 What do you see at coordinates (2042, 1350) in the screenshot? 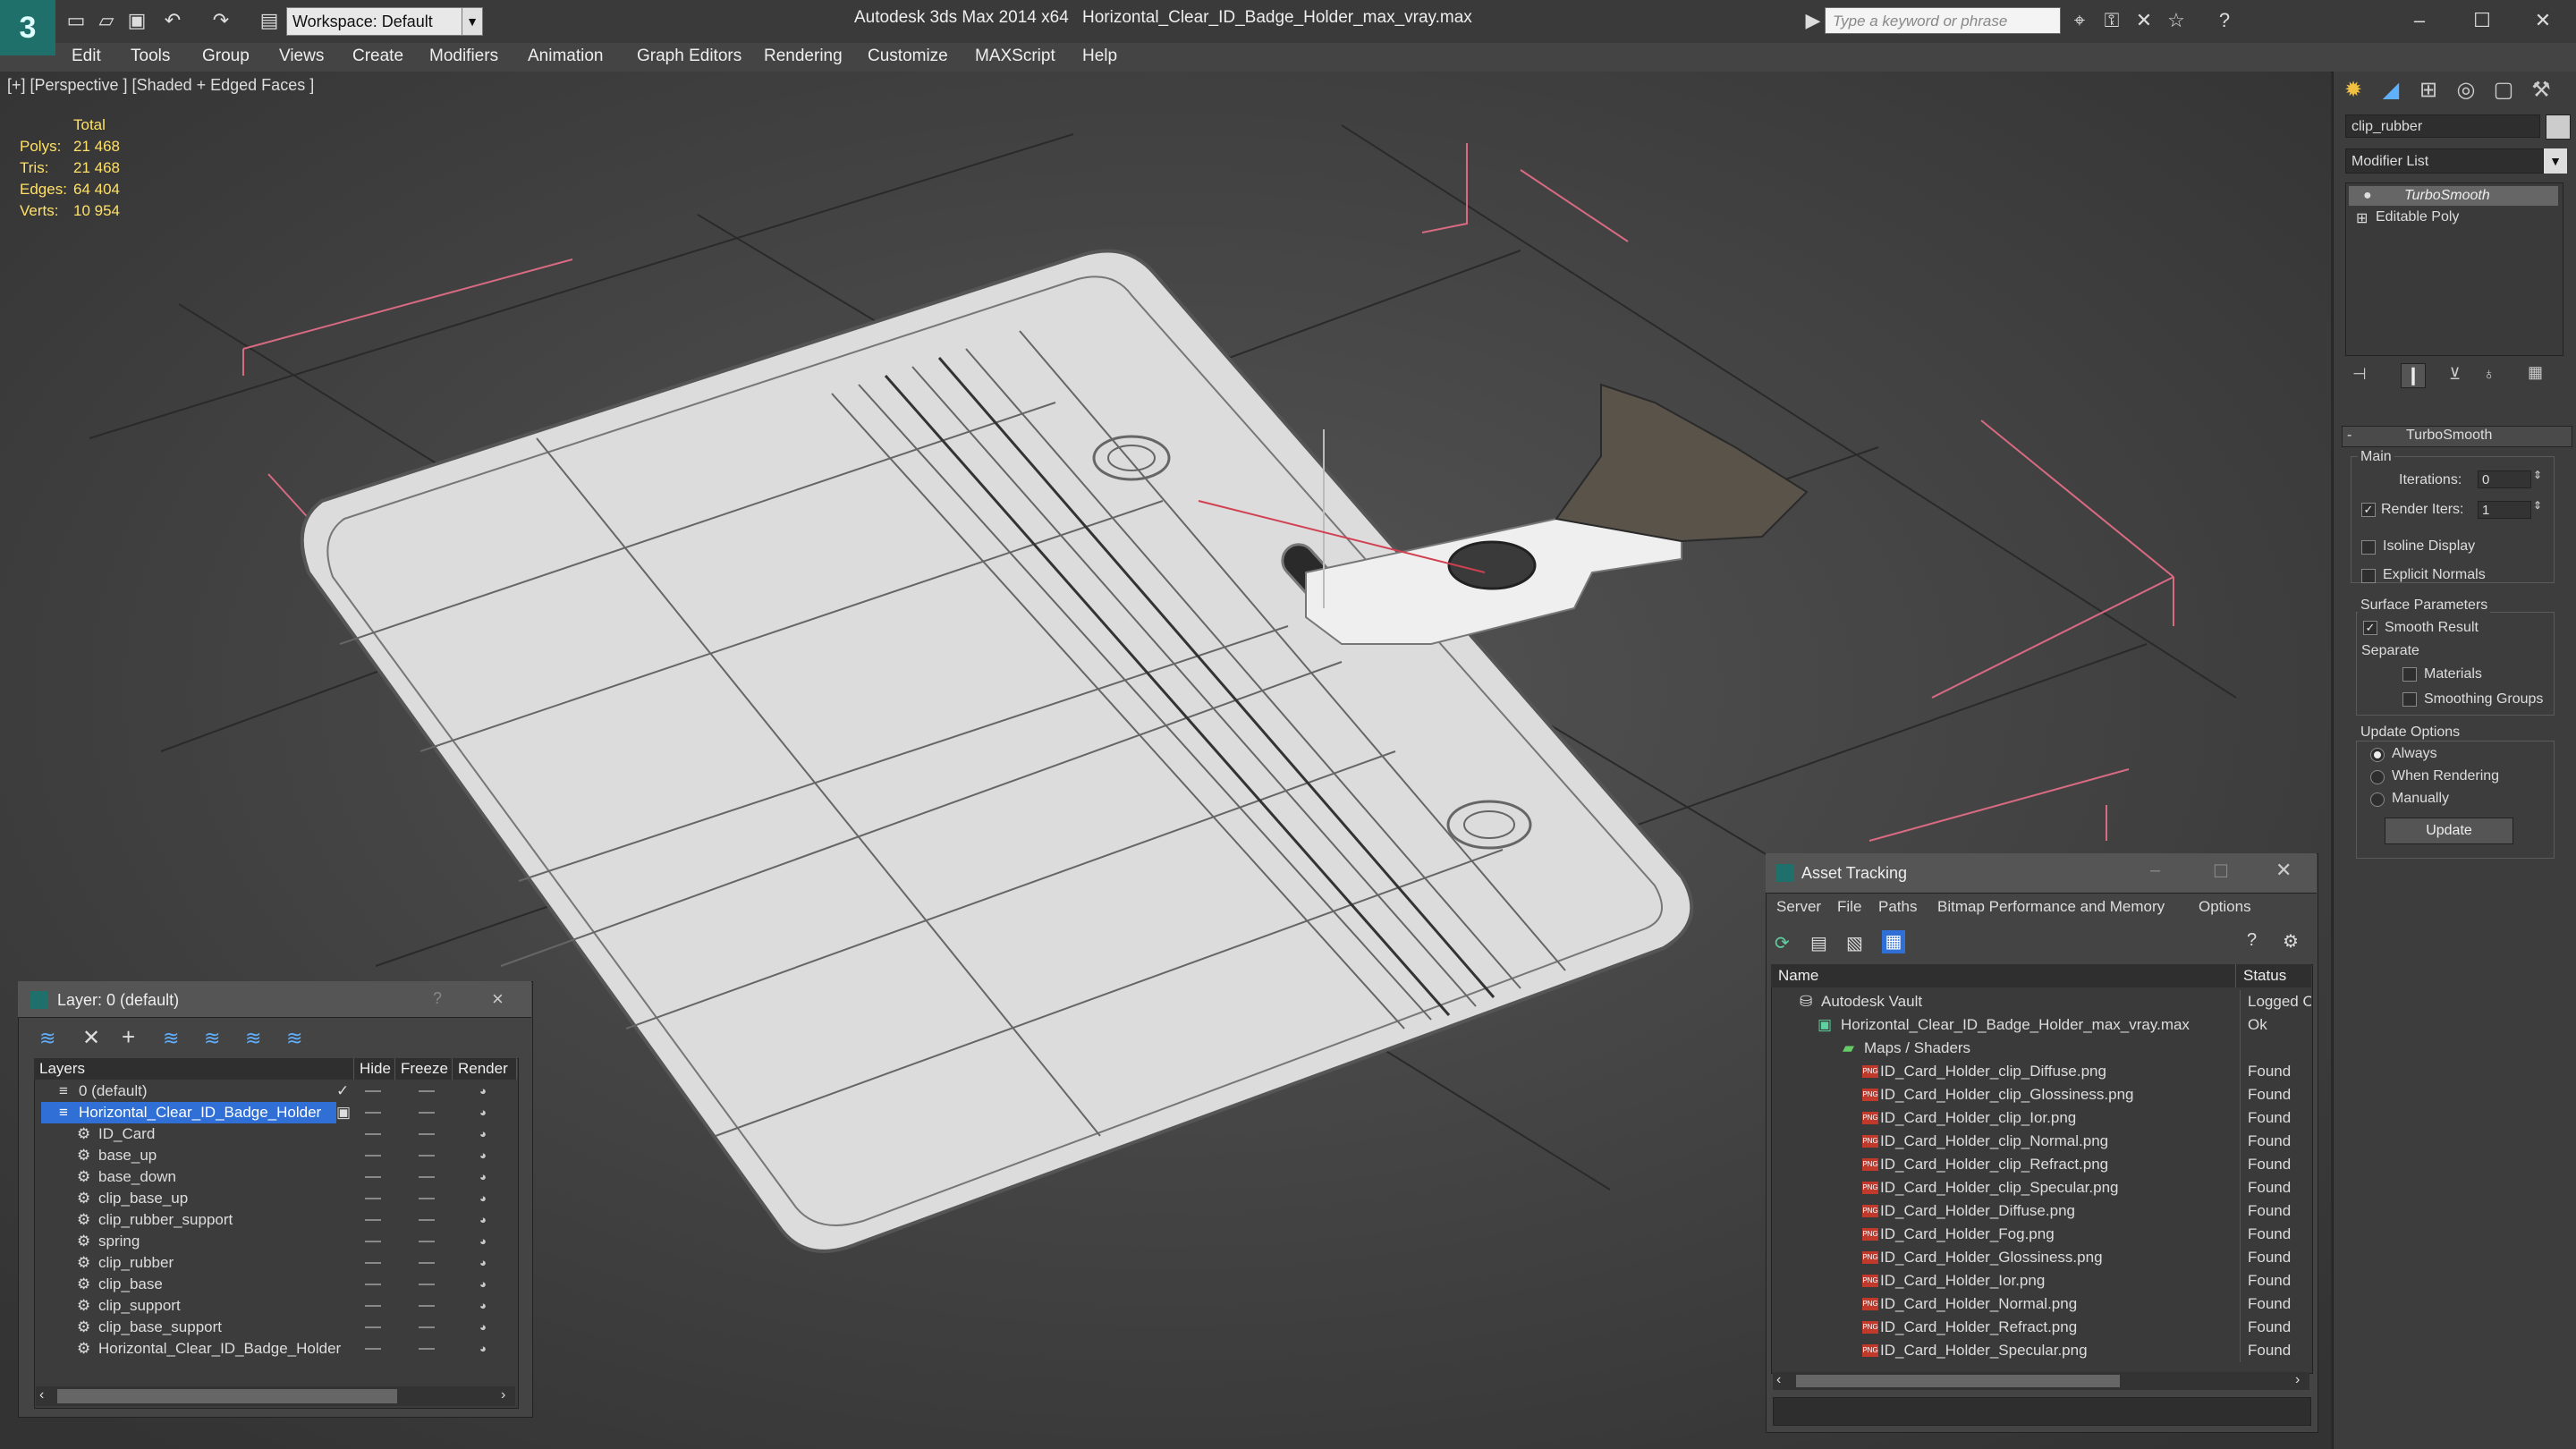
I see `asset-row: PNG ID_Card_Holder_Specular.png Found` at bounding box center [2042, 1350].